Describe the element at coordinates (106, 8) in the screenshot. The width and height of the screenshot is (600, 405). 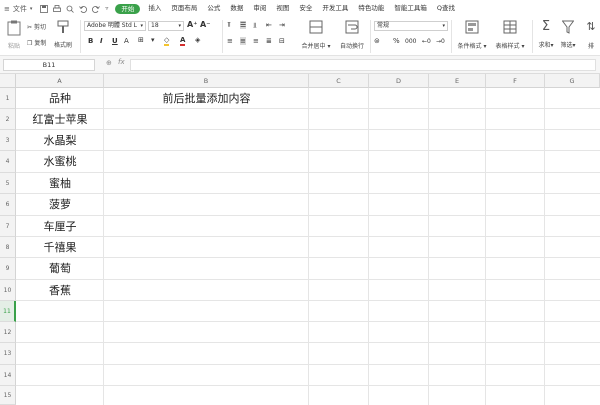
I see `more-icon: ▿` at that location.